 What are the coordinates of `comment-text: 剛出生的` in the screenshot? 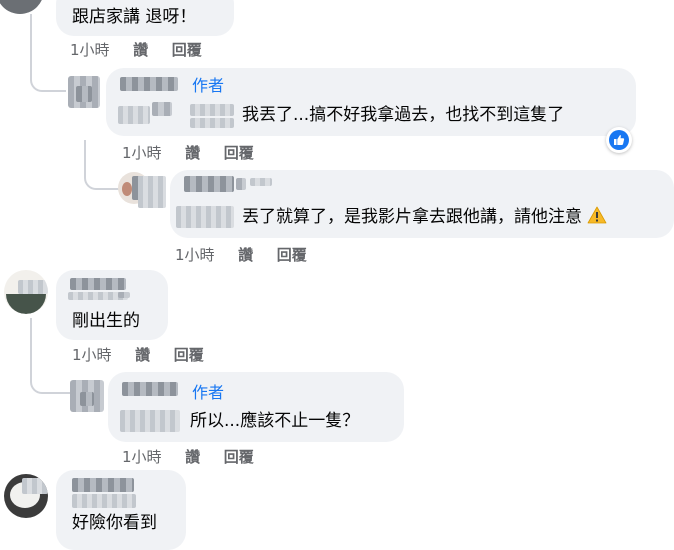 It's located at (106, 321).